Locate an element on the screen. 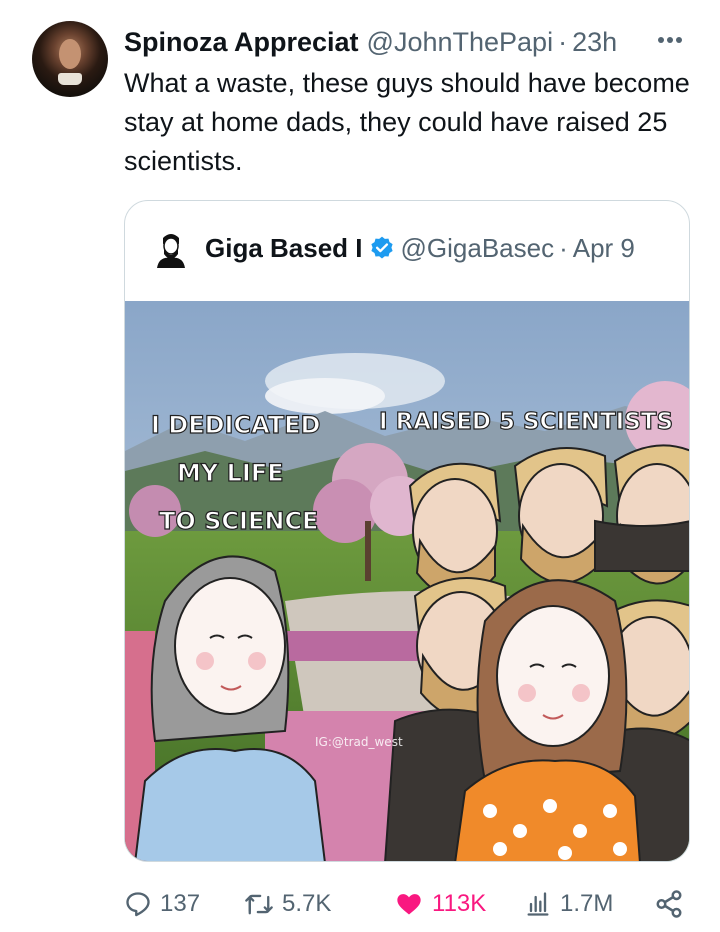 The width and height of the screenshot is (720, 932). quoted-tweet-date: Apr 9 is located at coordinates (604, 248).